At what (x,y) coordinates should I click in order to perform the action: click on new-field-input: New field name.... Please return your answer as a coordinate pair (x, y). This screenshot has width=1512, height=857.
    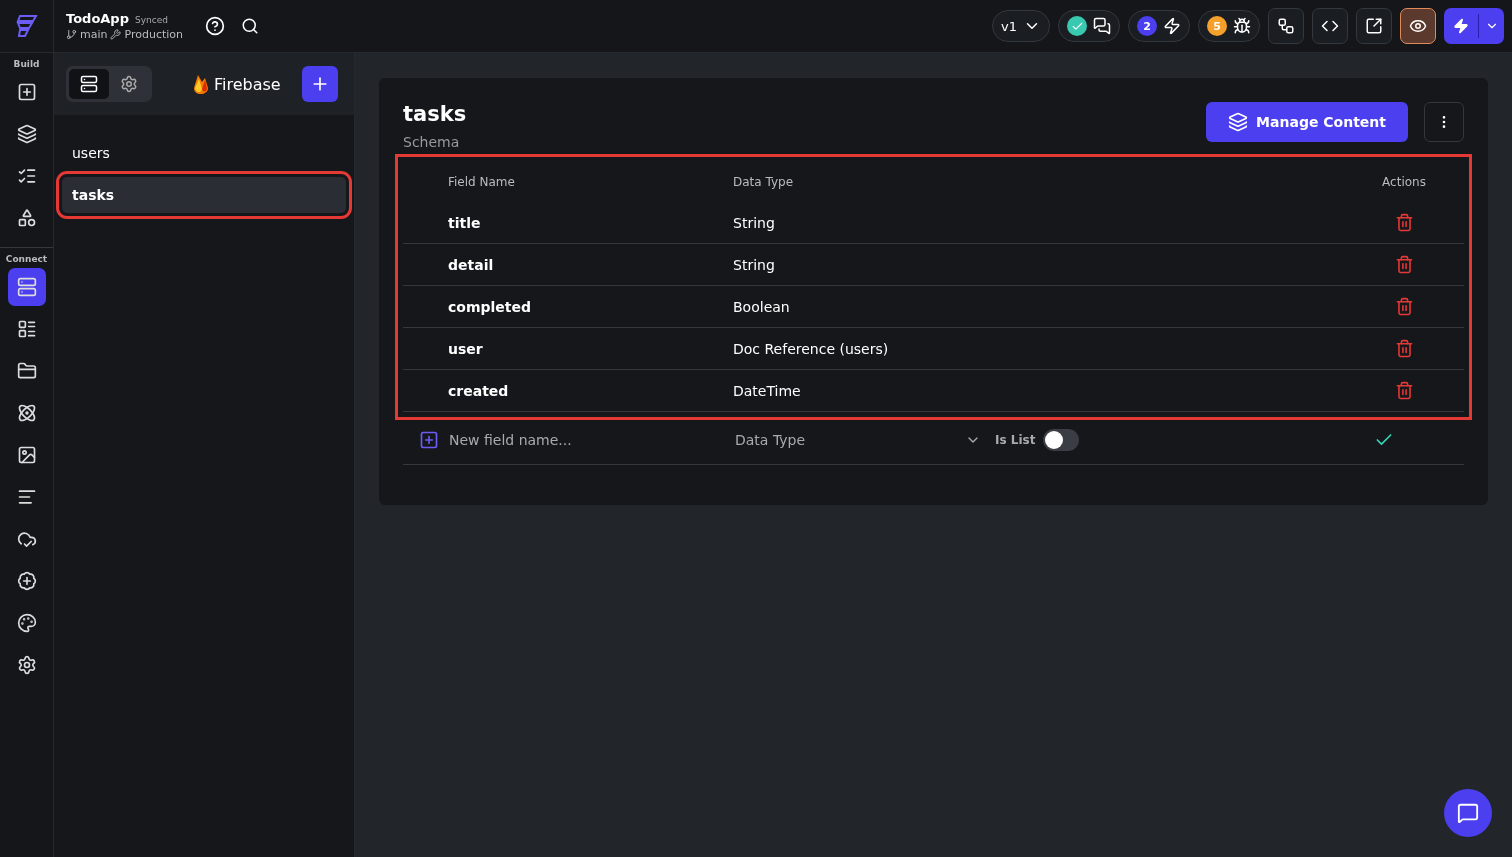
    Looking at the image, I should click on (579, 440).